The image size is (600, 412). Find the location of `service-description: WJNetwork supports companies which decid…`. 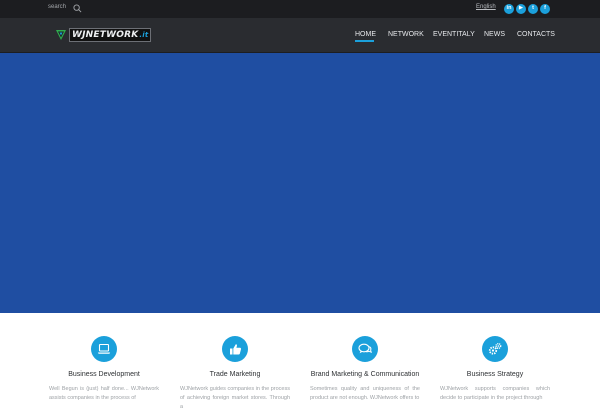

service-description: WJNetwork supports companies which decid… is located at coordinates (495, 393).